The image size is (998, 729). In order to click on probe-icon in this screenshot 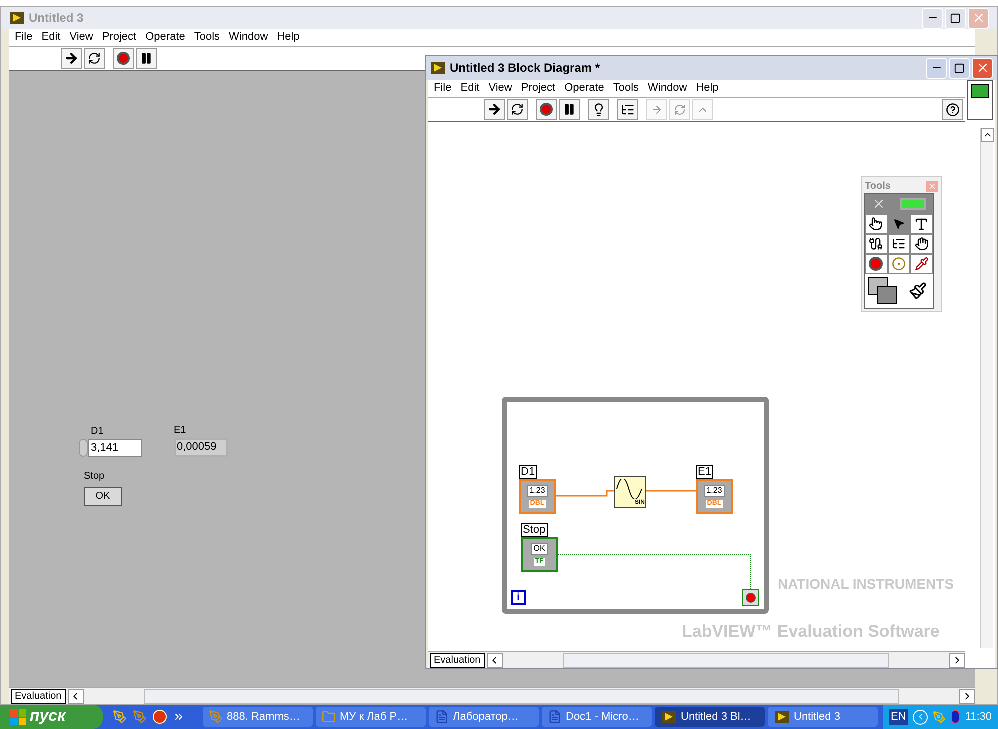, I will do `click(899, 264)`.